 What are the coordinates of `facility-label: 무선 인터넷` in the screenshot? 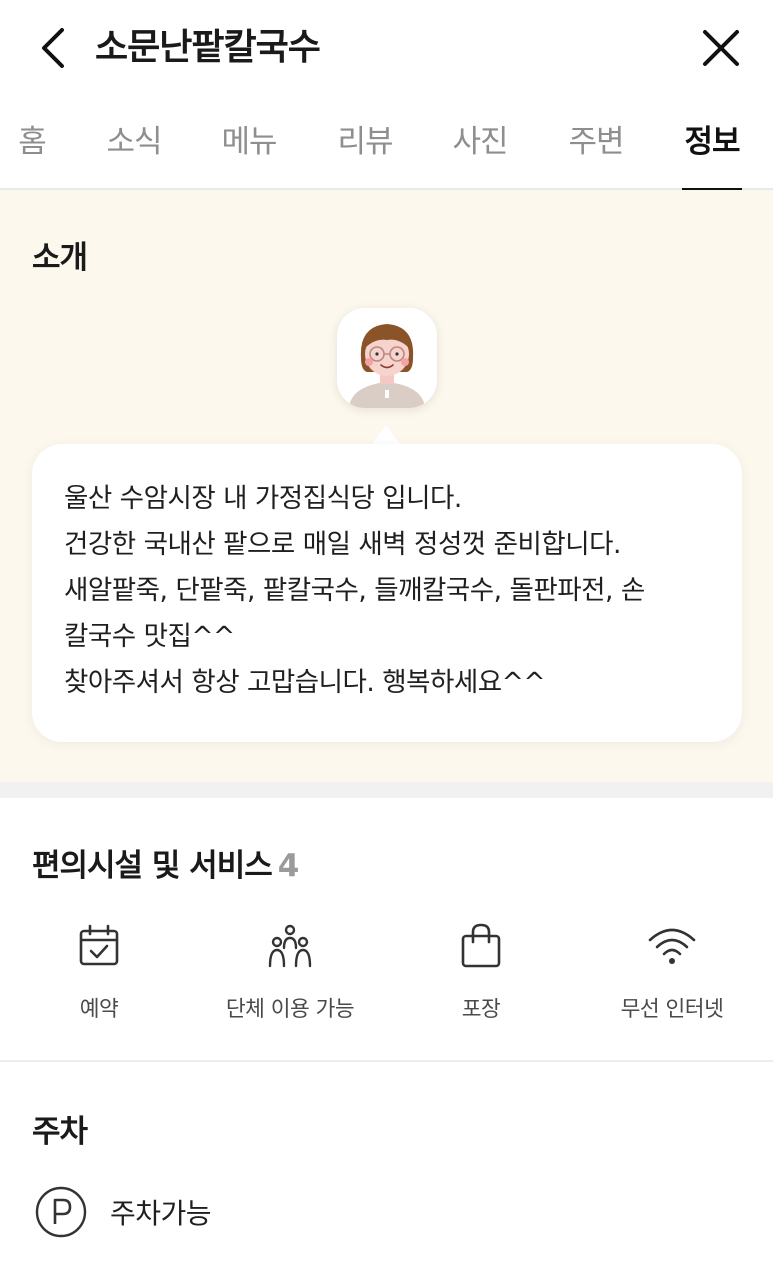 It's located at (672, 1009).